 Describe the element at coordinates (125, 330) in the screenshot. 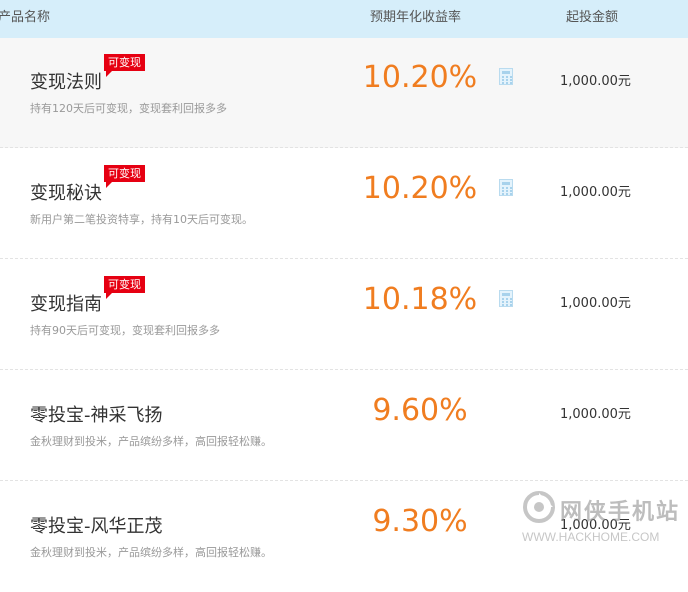

I see `product-description: 持有90天后可变现，变现套利回报多多` at that location.